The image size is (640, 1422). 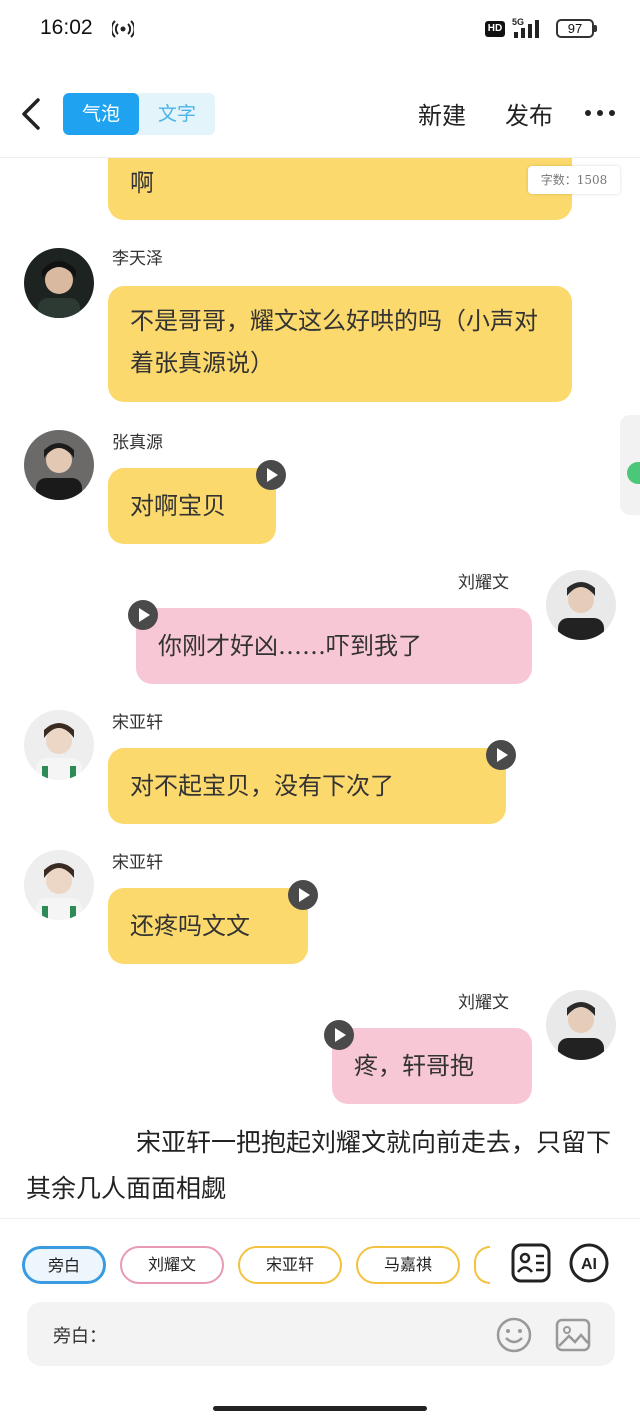 I want to click on message-bubble: 不是哥哥，耀文这么好哄的吗（小声对着张真源说）, so click(x=340, y=344).